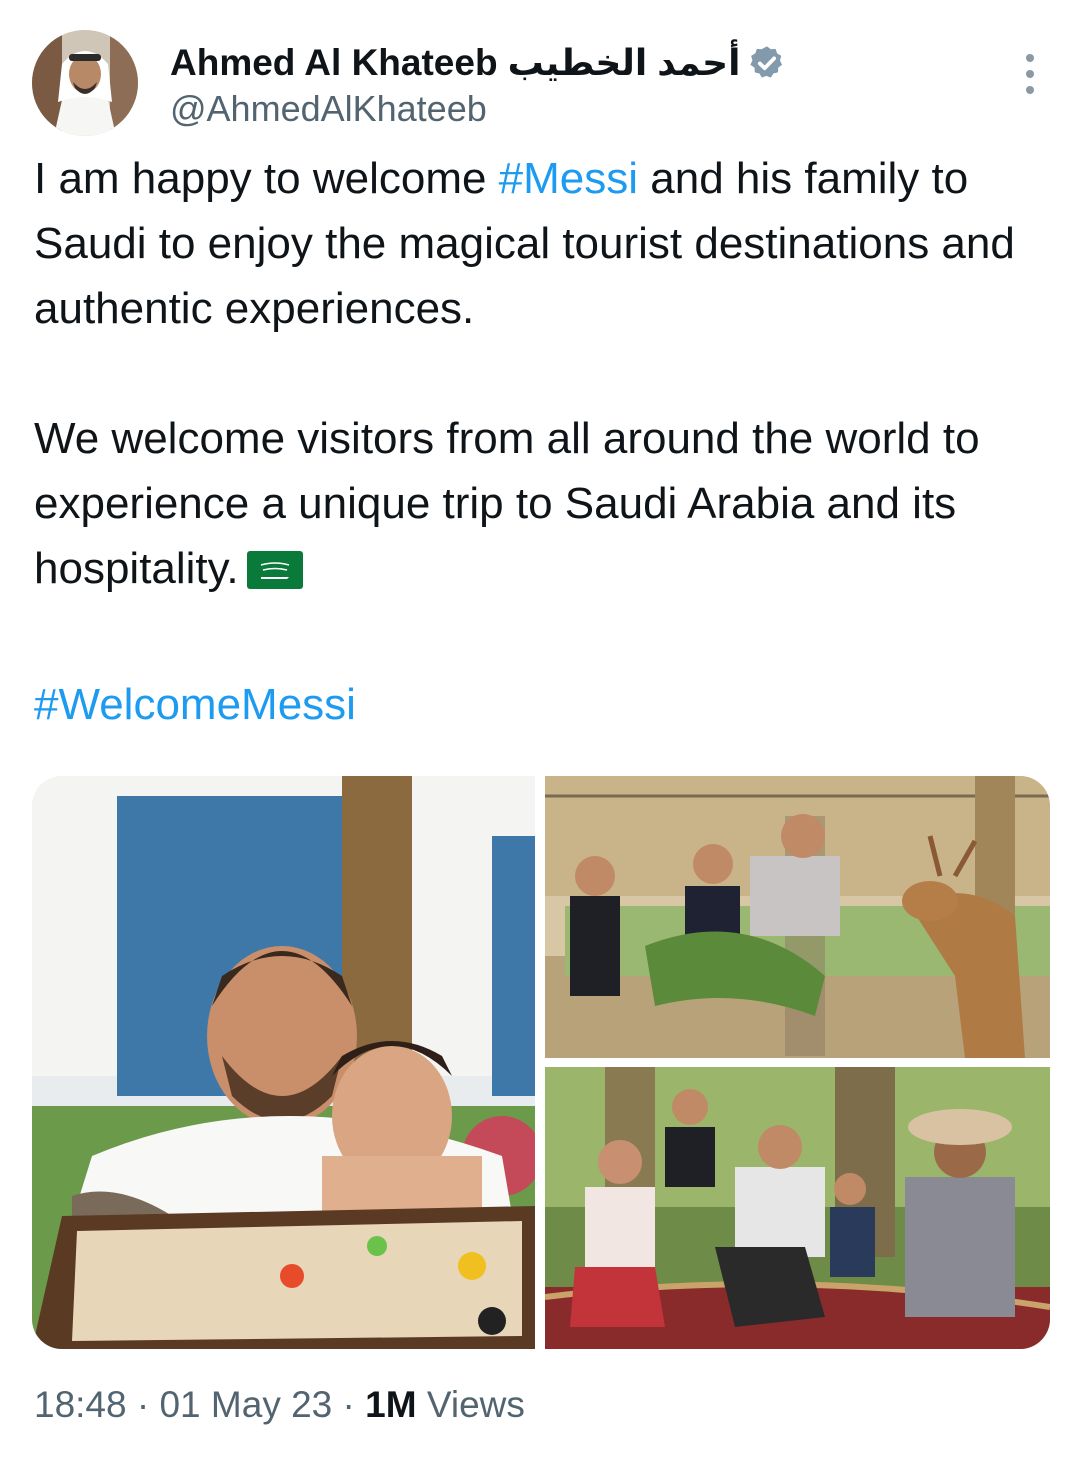 This screenshot has height=1458, width=1080. What do you see at coordinates (195, 704) in the screenshot?
I see `hashtag-welcomemessi-link: #WelcomeMessi` at bounding box center [195, 704].